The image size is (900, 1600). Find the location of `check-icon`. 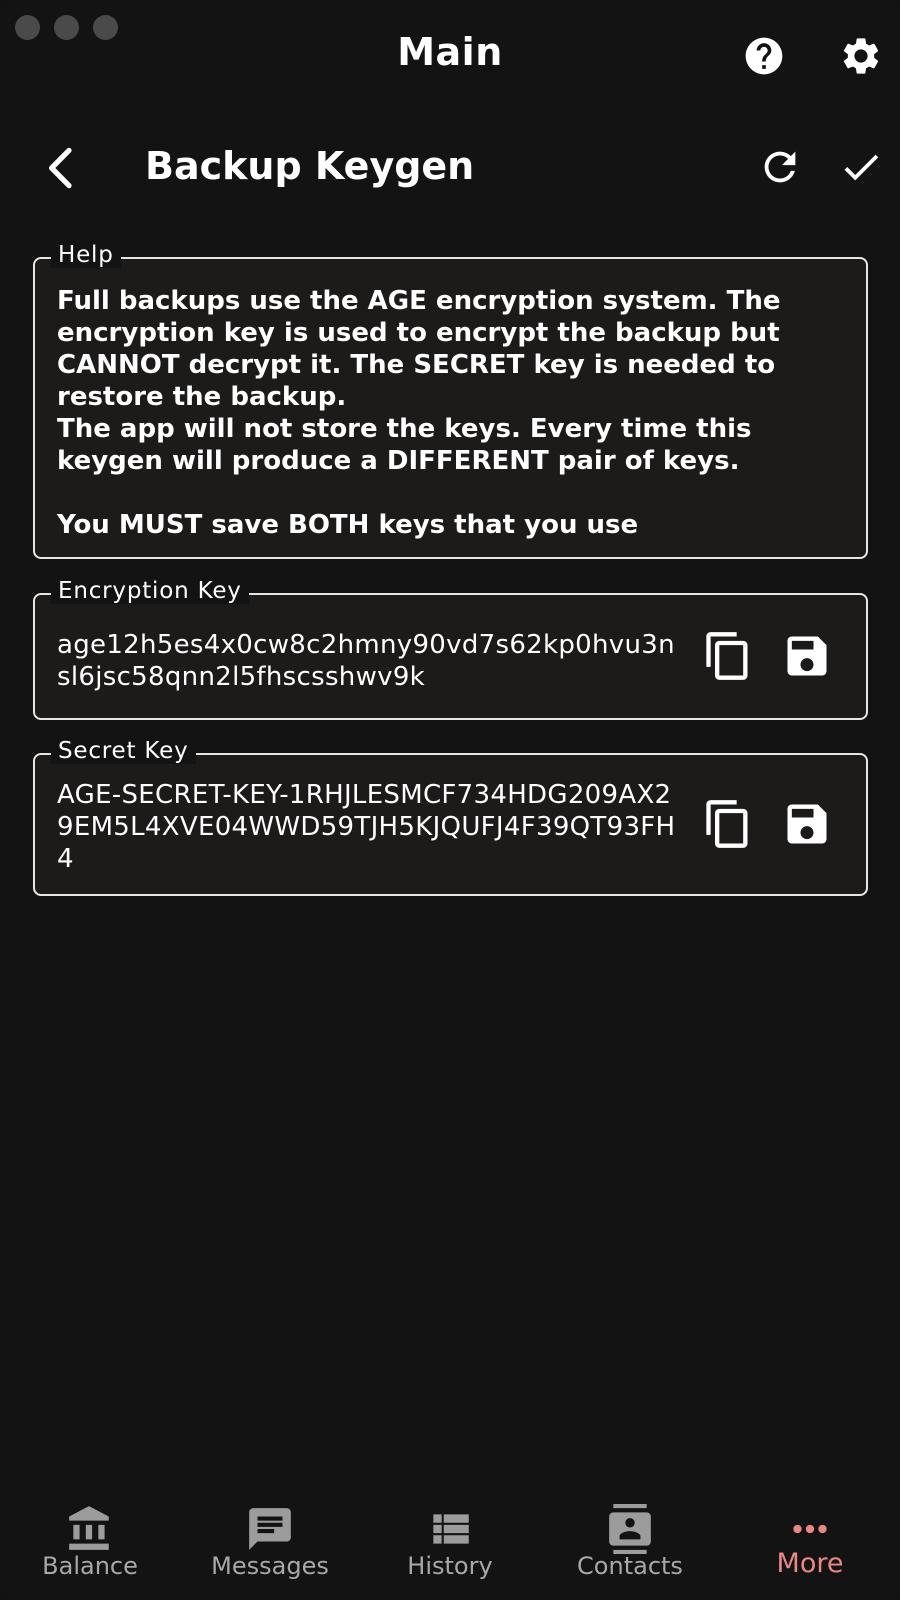

check-icon is located at coordinates (861, 167).